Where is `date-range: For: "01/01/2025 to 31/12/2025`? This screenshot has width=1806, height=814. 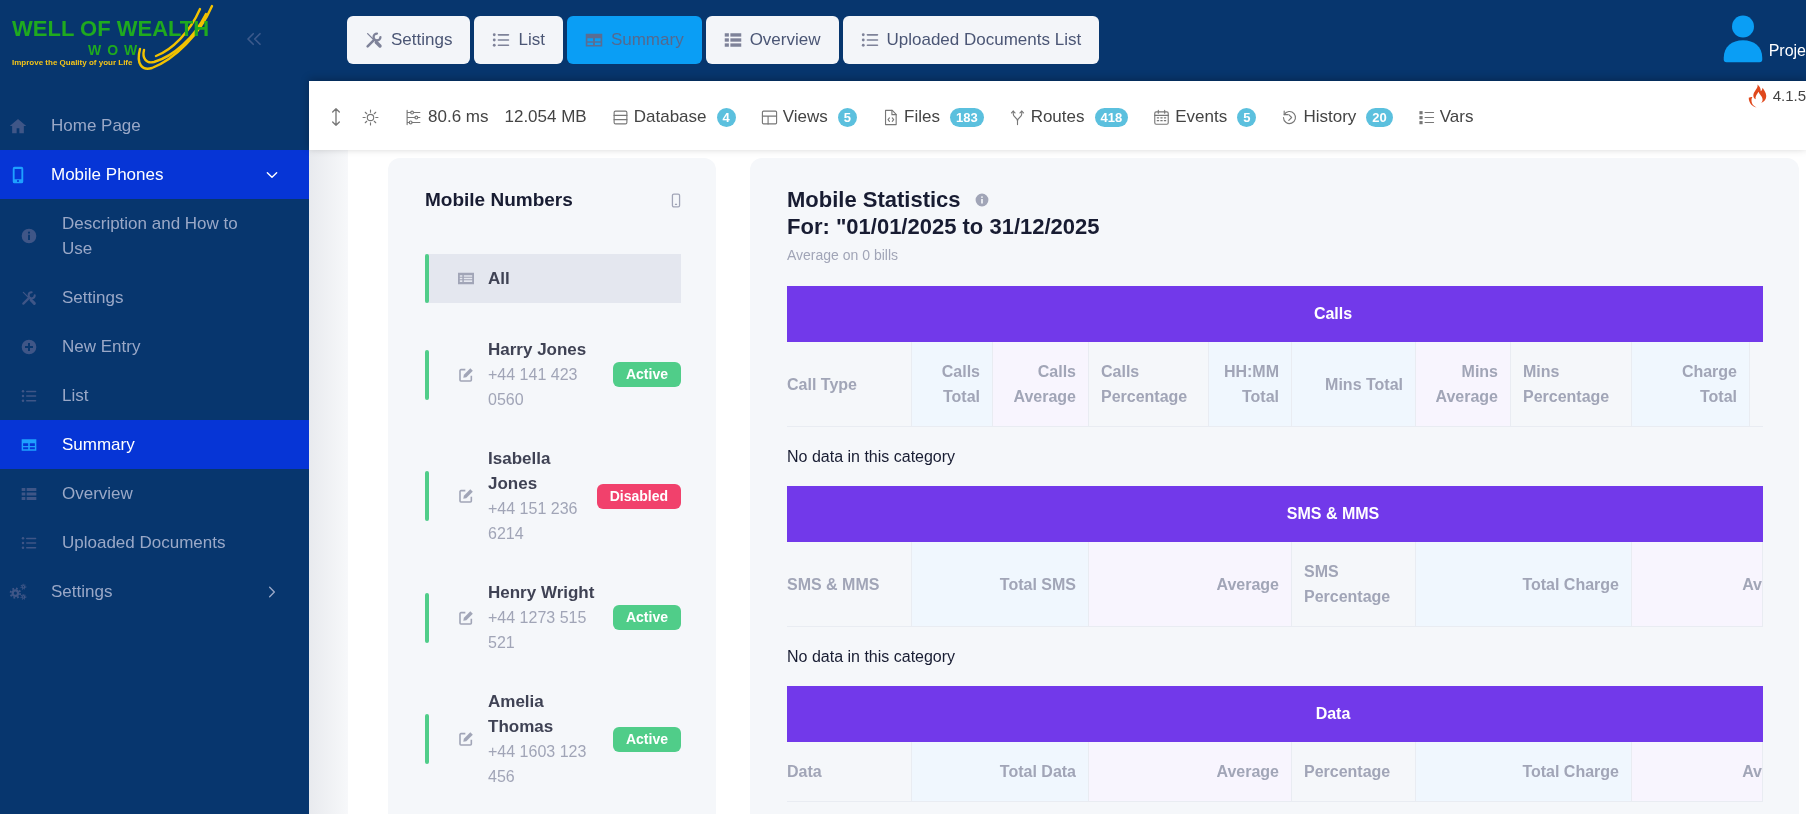
date-range: For: "01/01/2025 to 31/12/2025 is located at coordinates (943, 226).